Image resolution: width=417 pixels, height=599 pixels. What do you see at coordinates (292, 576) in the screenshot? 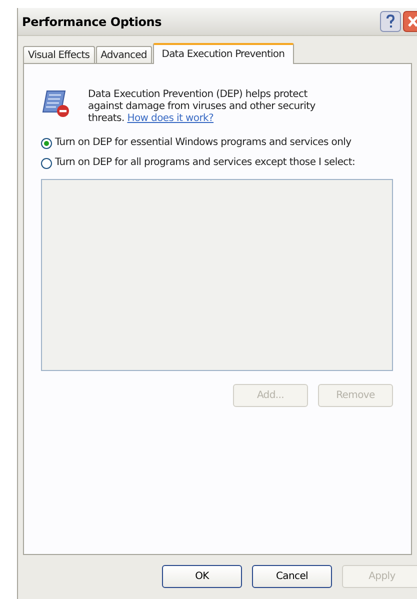
I see `dialog-button: Cancel` at bounding box center [292, 576].